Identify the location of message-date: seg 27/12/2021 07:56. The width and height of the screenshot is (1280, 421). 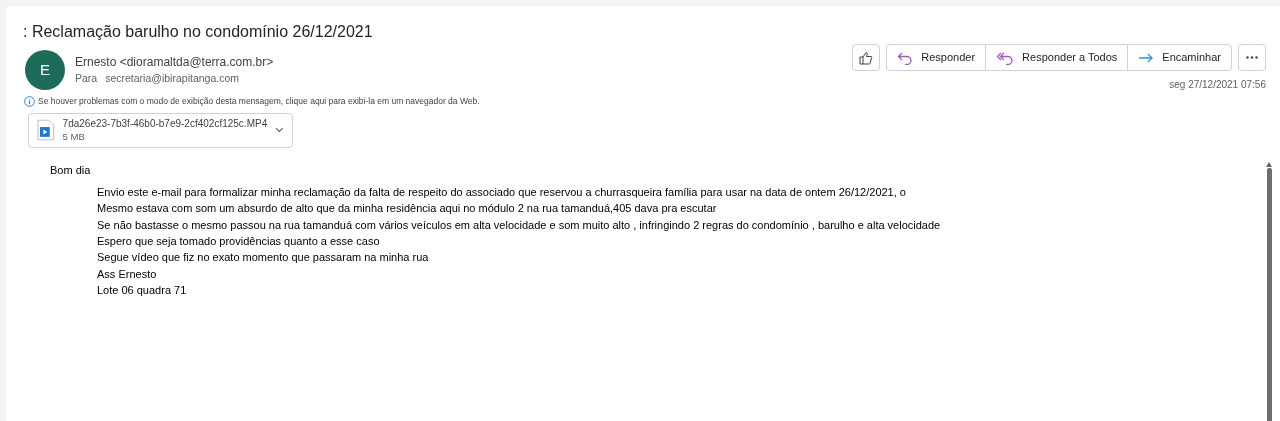
(1217, 85).